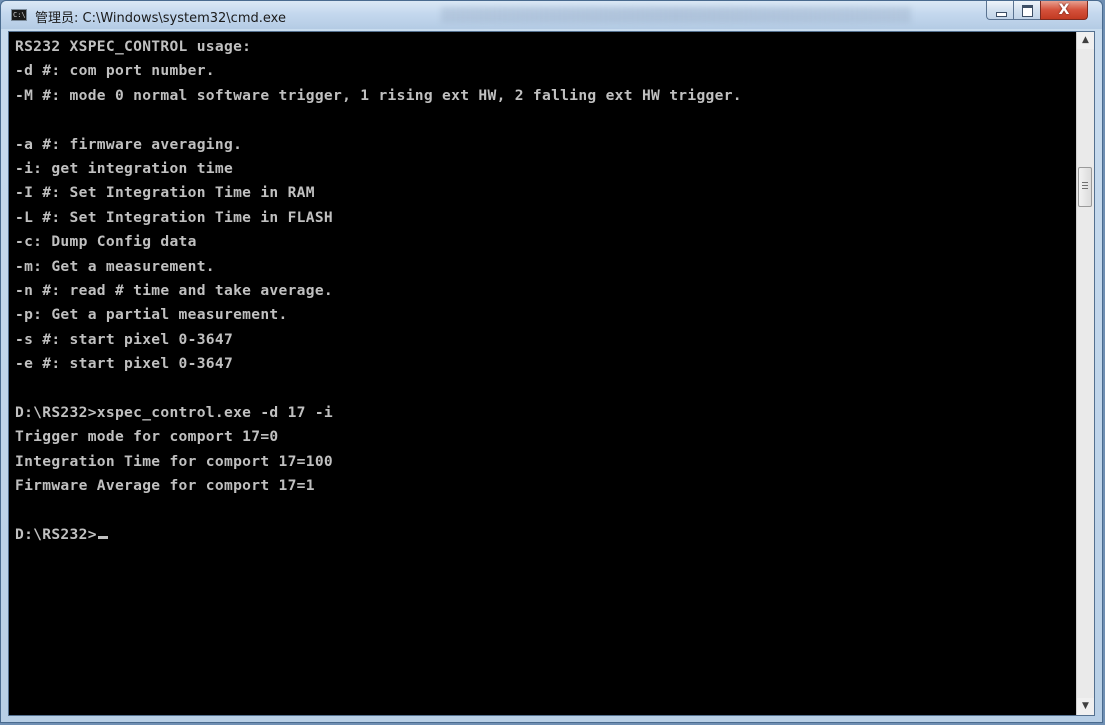 This screenshot has height=725, width=1105. I want to click on console-line: -n #: read # time and take average., so click(174, 290).